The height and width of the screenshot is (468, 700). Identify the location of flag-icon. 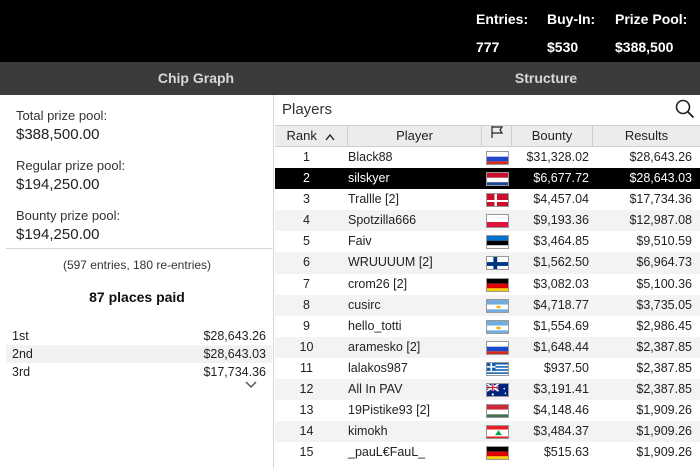
(497, 135).